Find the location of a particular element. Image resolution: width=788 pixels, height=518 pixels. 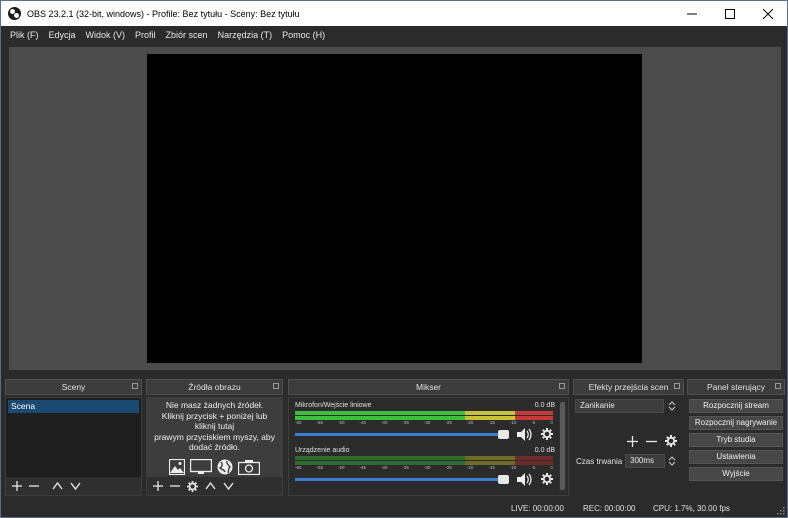

meter-yellow is located at coordinates (490, 413).